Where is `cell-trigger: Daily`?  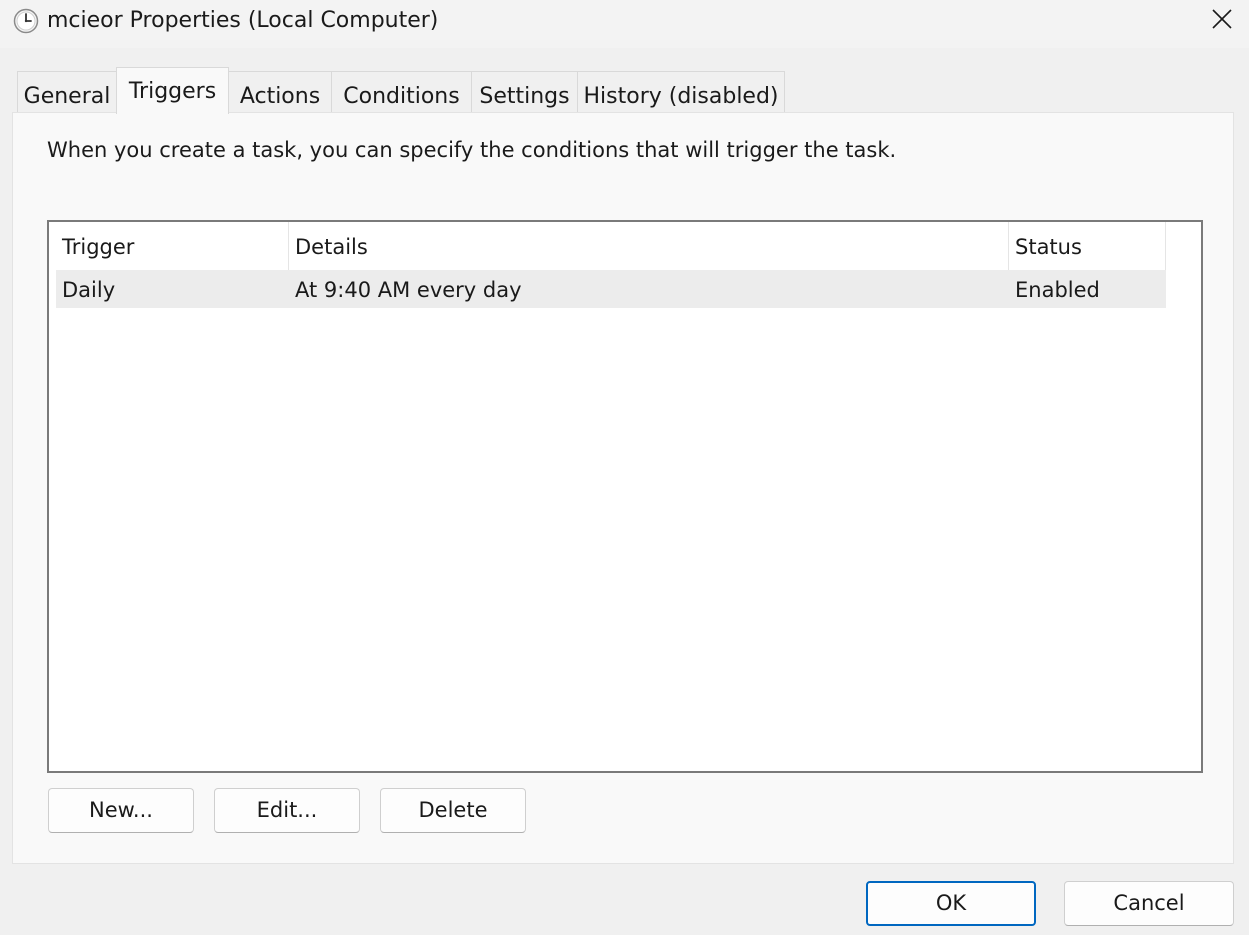 cell-trigger: Daily is located at coordinates (89, 290).